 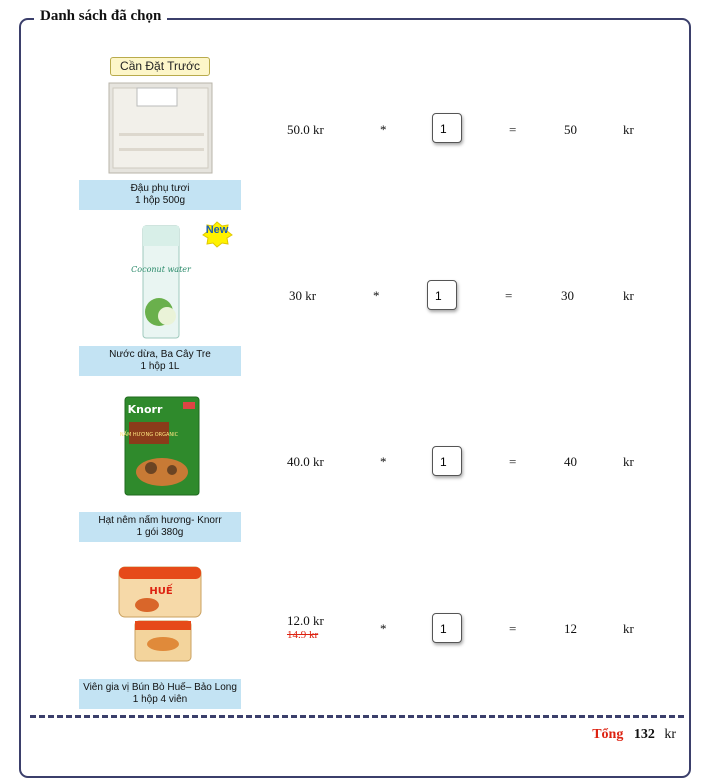 What do you see at coordinates (570, 461) in the screenshot?
I see `subtotal: 40` at bounding box center [570, 461].